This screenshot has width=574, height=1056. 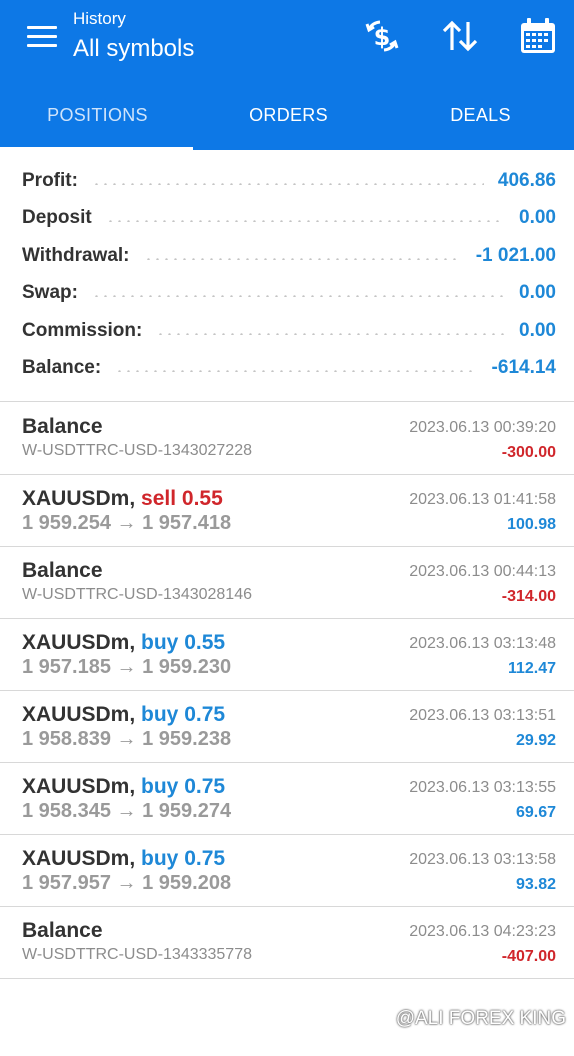 I want to click on tab-deals: DEALS, so click(x=479, y=122).